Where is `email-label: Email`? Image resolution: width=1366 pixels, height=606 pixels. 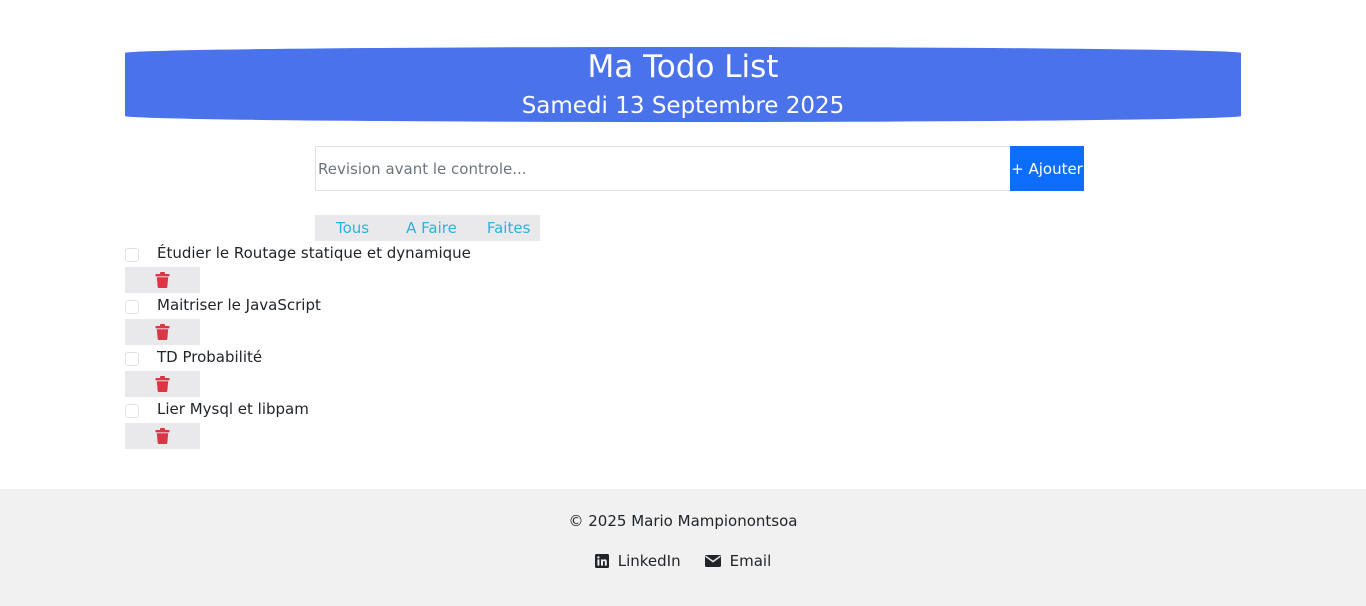 email-label: Email is located at coordinates (750, 561).